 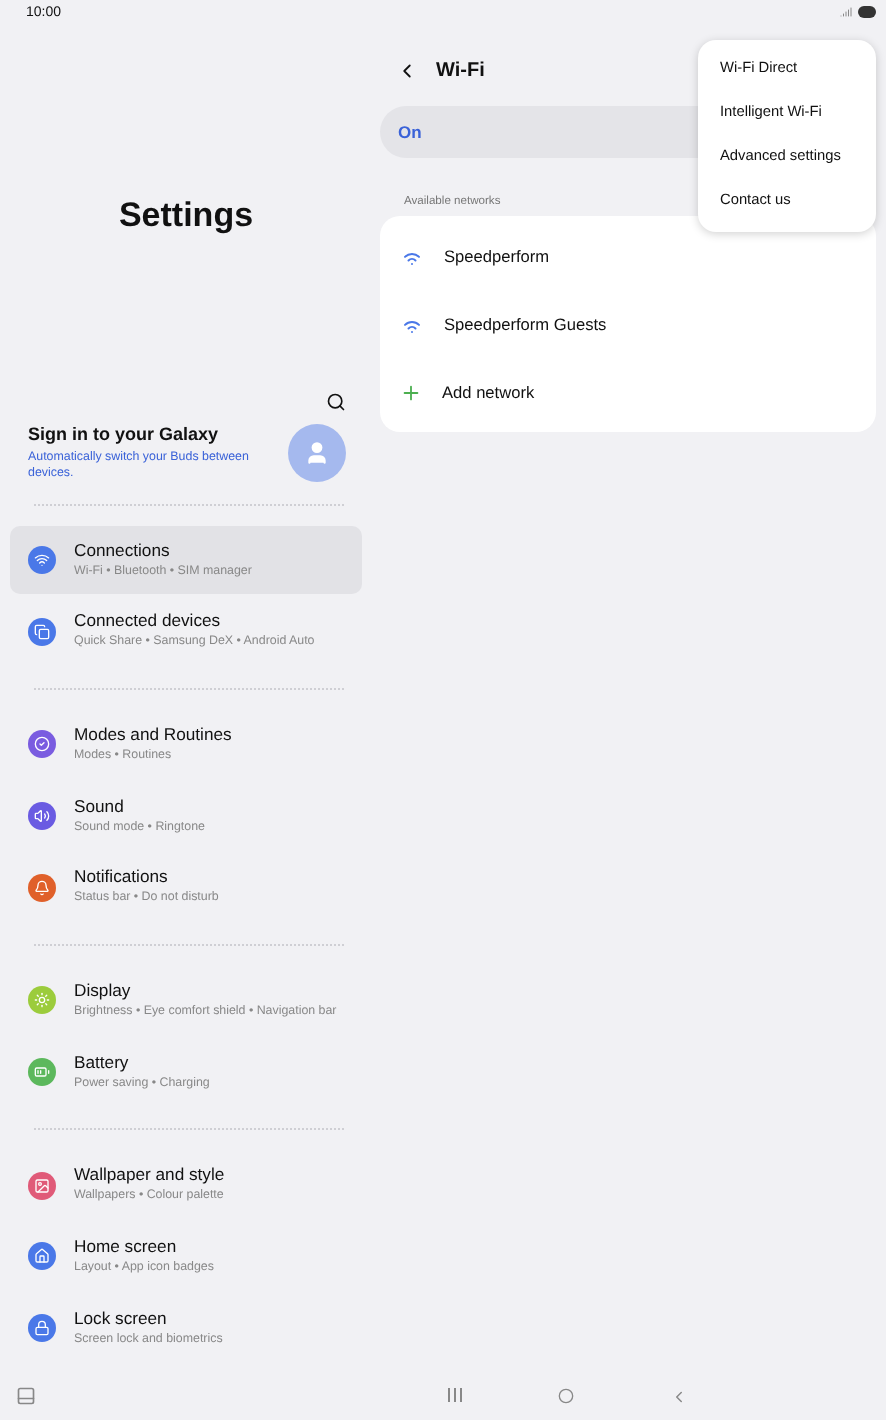 I want to click on search-icon, so click(x=336, y=402).